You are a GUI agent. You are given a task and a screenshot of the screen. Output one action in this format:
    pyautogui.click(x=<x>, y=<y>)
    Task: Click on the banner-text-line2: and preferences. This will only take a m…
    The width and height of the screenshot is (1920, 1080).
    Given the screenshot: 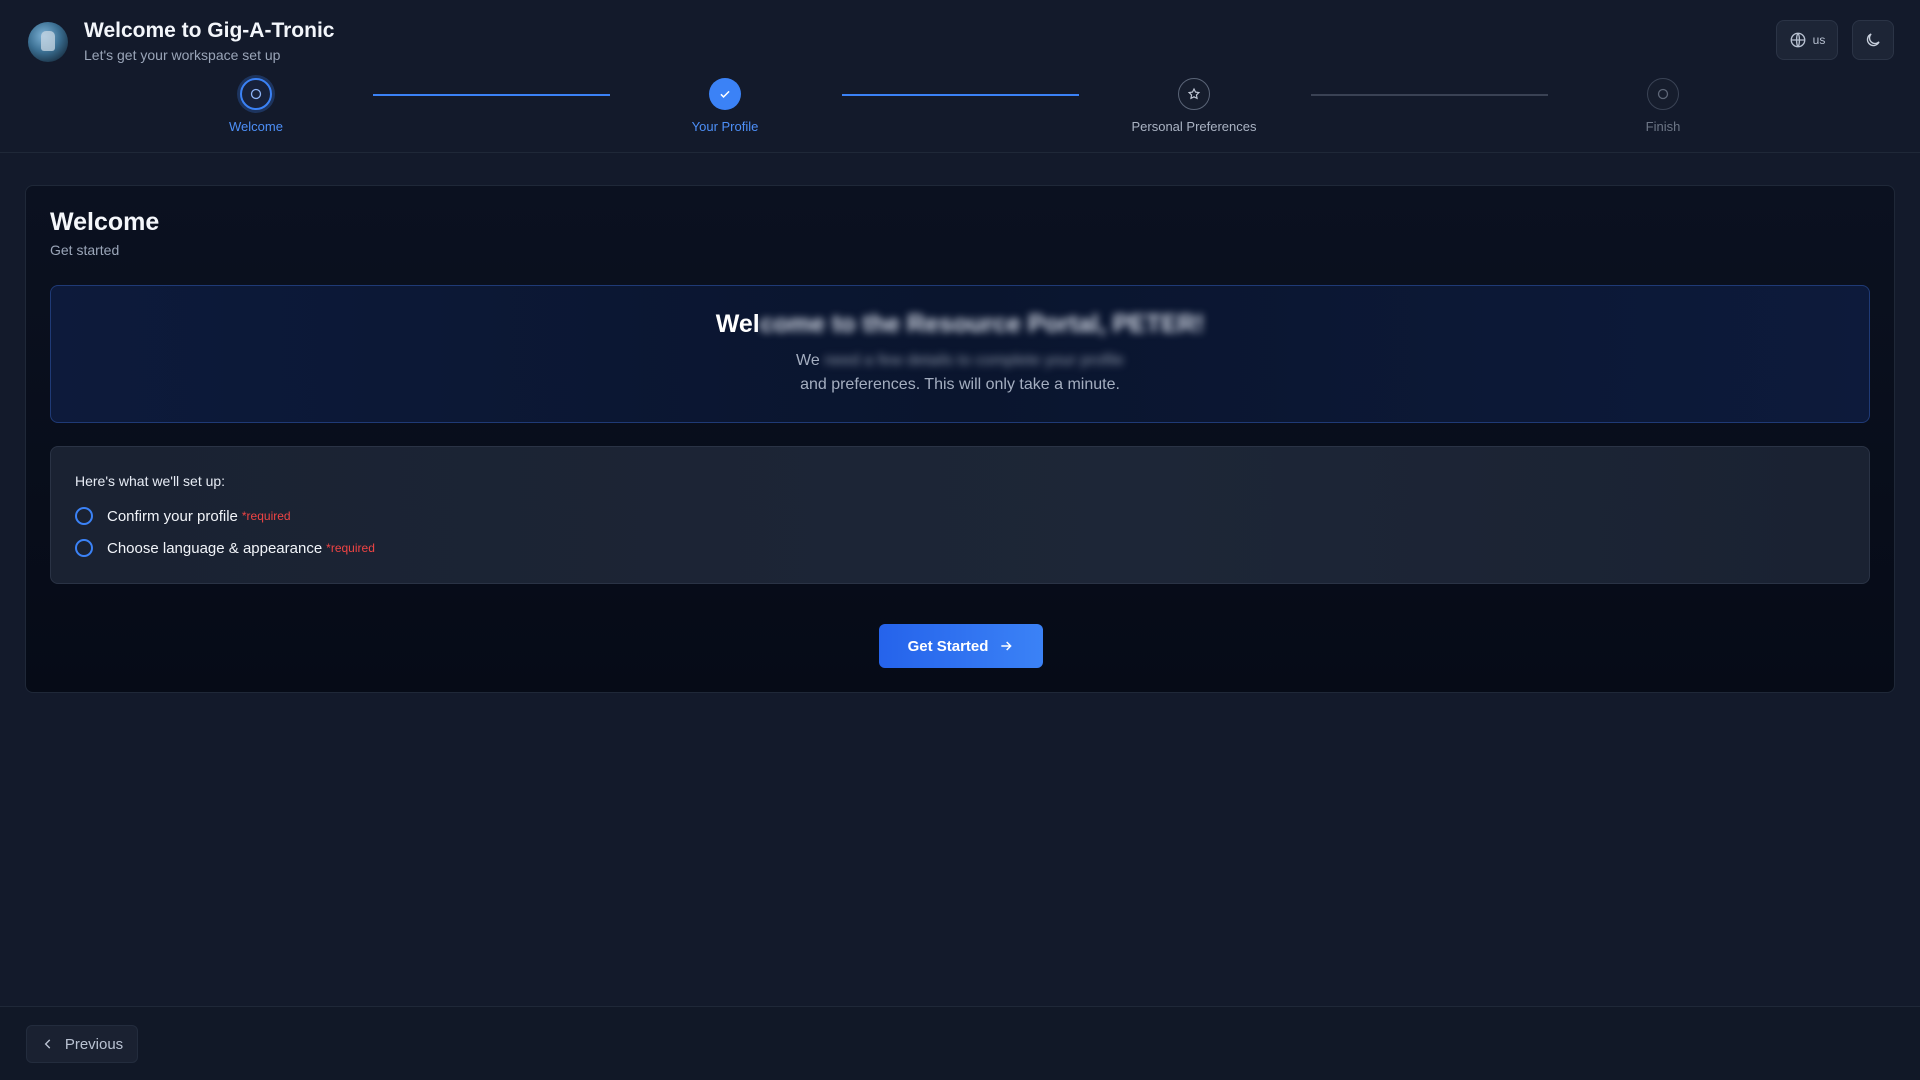 What is the action you would take?
    pyautogui.click(x=960, y=384)
    